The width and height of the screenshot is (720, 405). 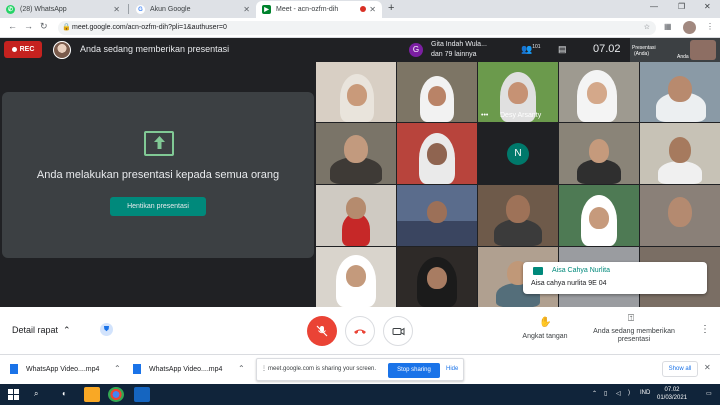 I want to click on bookmark-star-icon: ☆, so click(x=647, y=28).